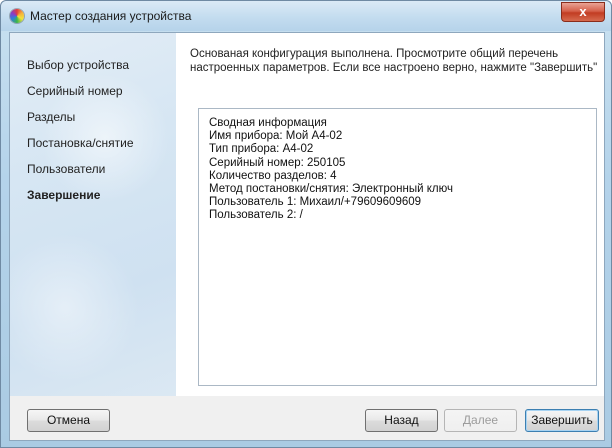 Image resolution: width=612 pixels, height=448 pixels. I want to click on cancel-button: Отмена, so click(68, 420).